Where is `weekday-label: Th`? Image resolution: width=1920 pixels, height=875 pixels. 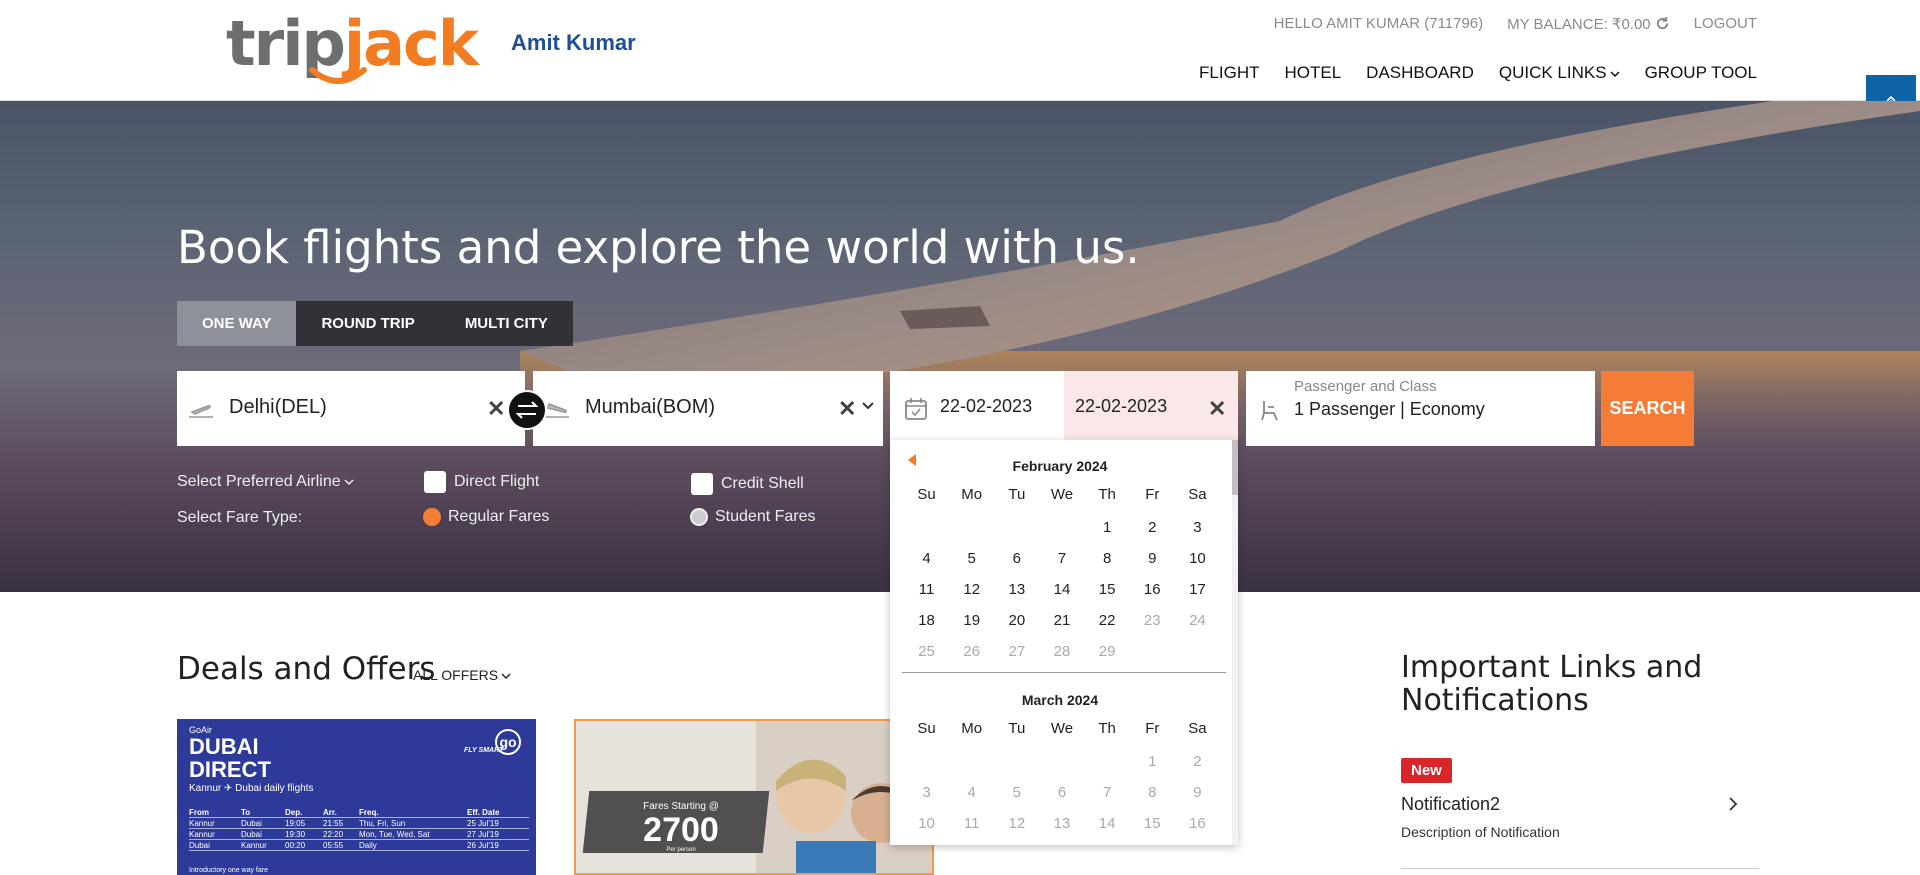 weekday-label: Th is located at coordinates (1107, 494).